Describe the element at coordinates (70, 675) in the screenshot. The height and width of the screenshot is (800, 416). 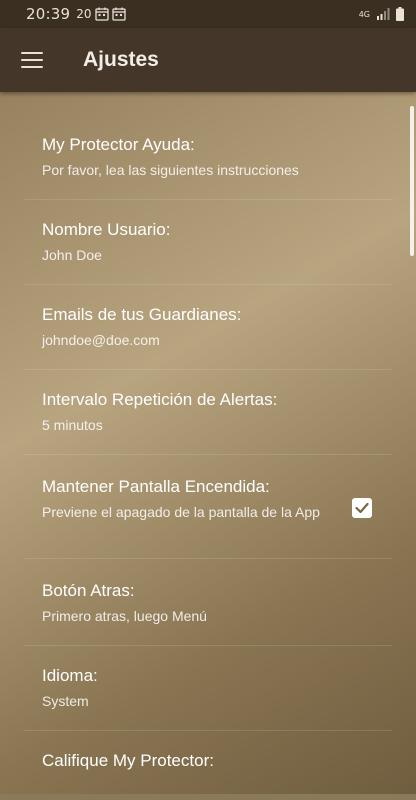
I see `pref-title: Idioma:` at that location.